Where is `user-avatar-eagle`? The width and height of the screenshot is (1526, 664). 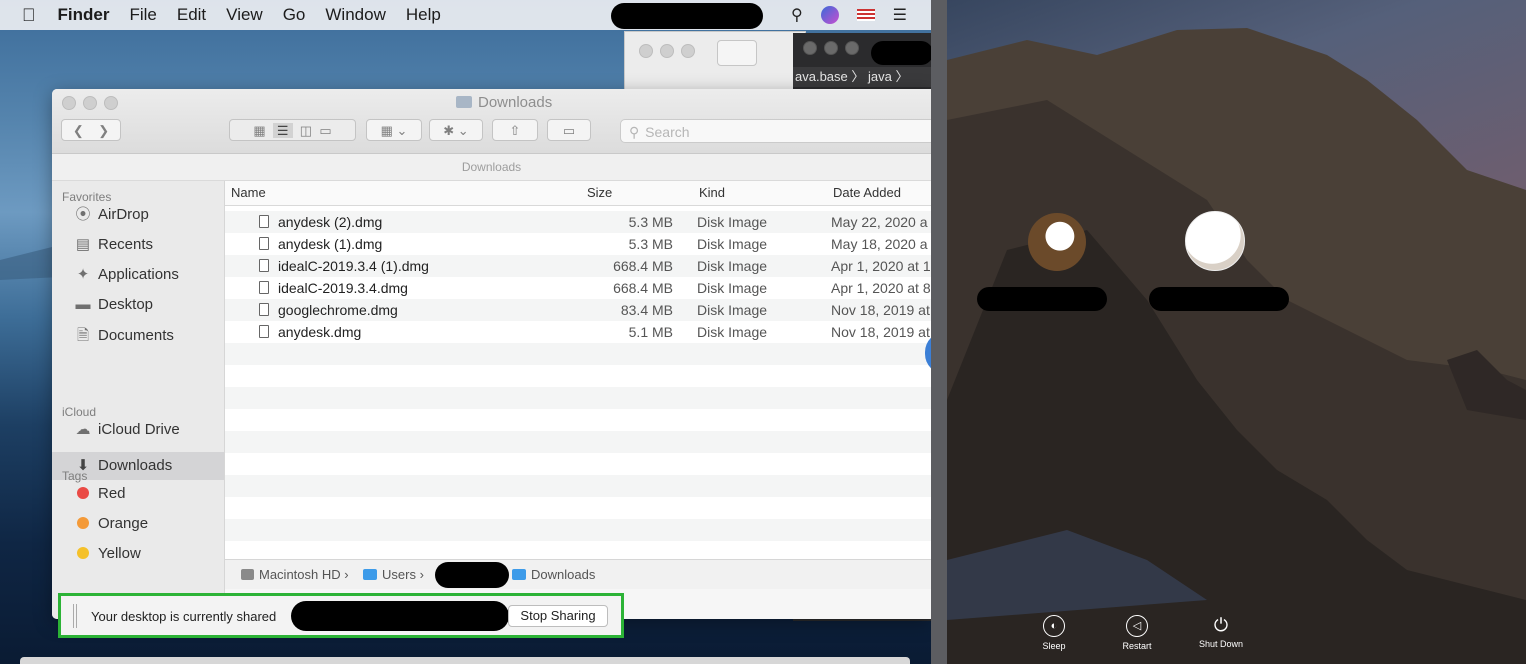 user-avatar-eagle is located at coordinates (1057, 242).